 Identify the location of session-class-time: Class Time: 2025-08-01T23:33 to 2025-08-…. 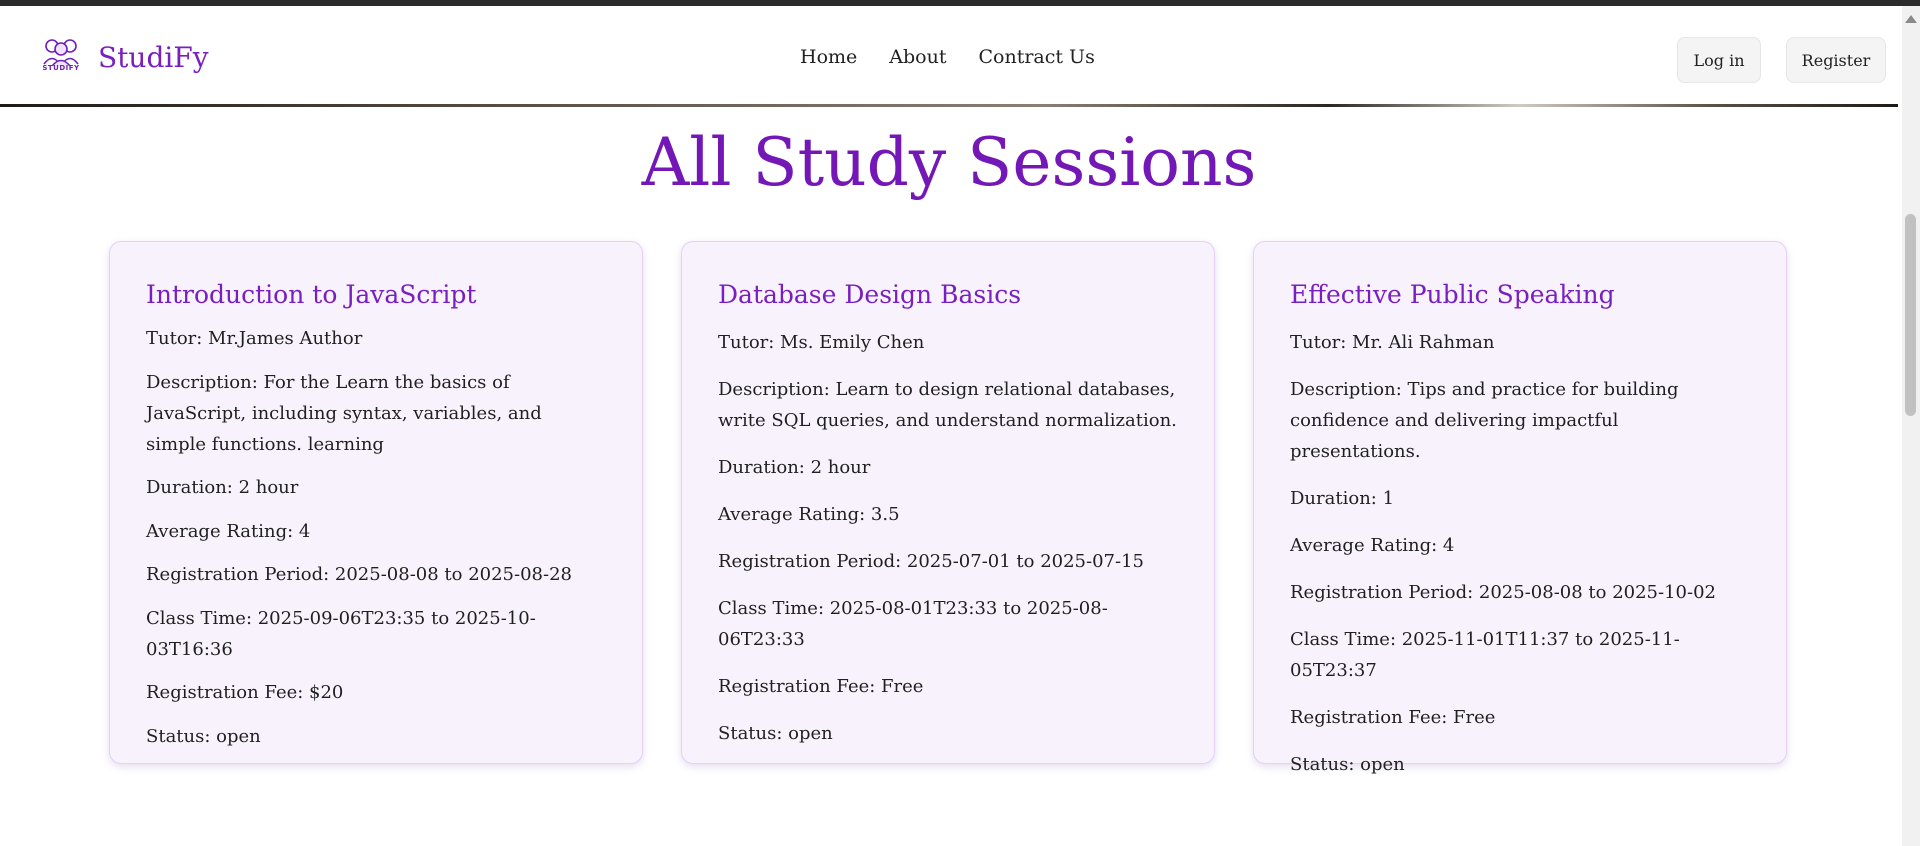
(913, 624).